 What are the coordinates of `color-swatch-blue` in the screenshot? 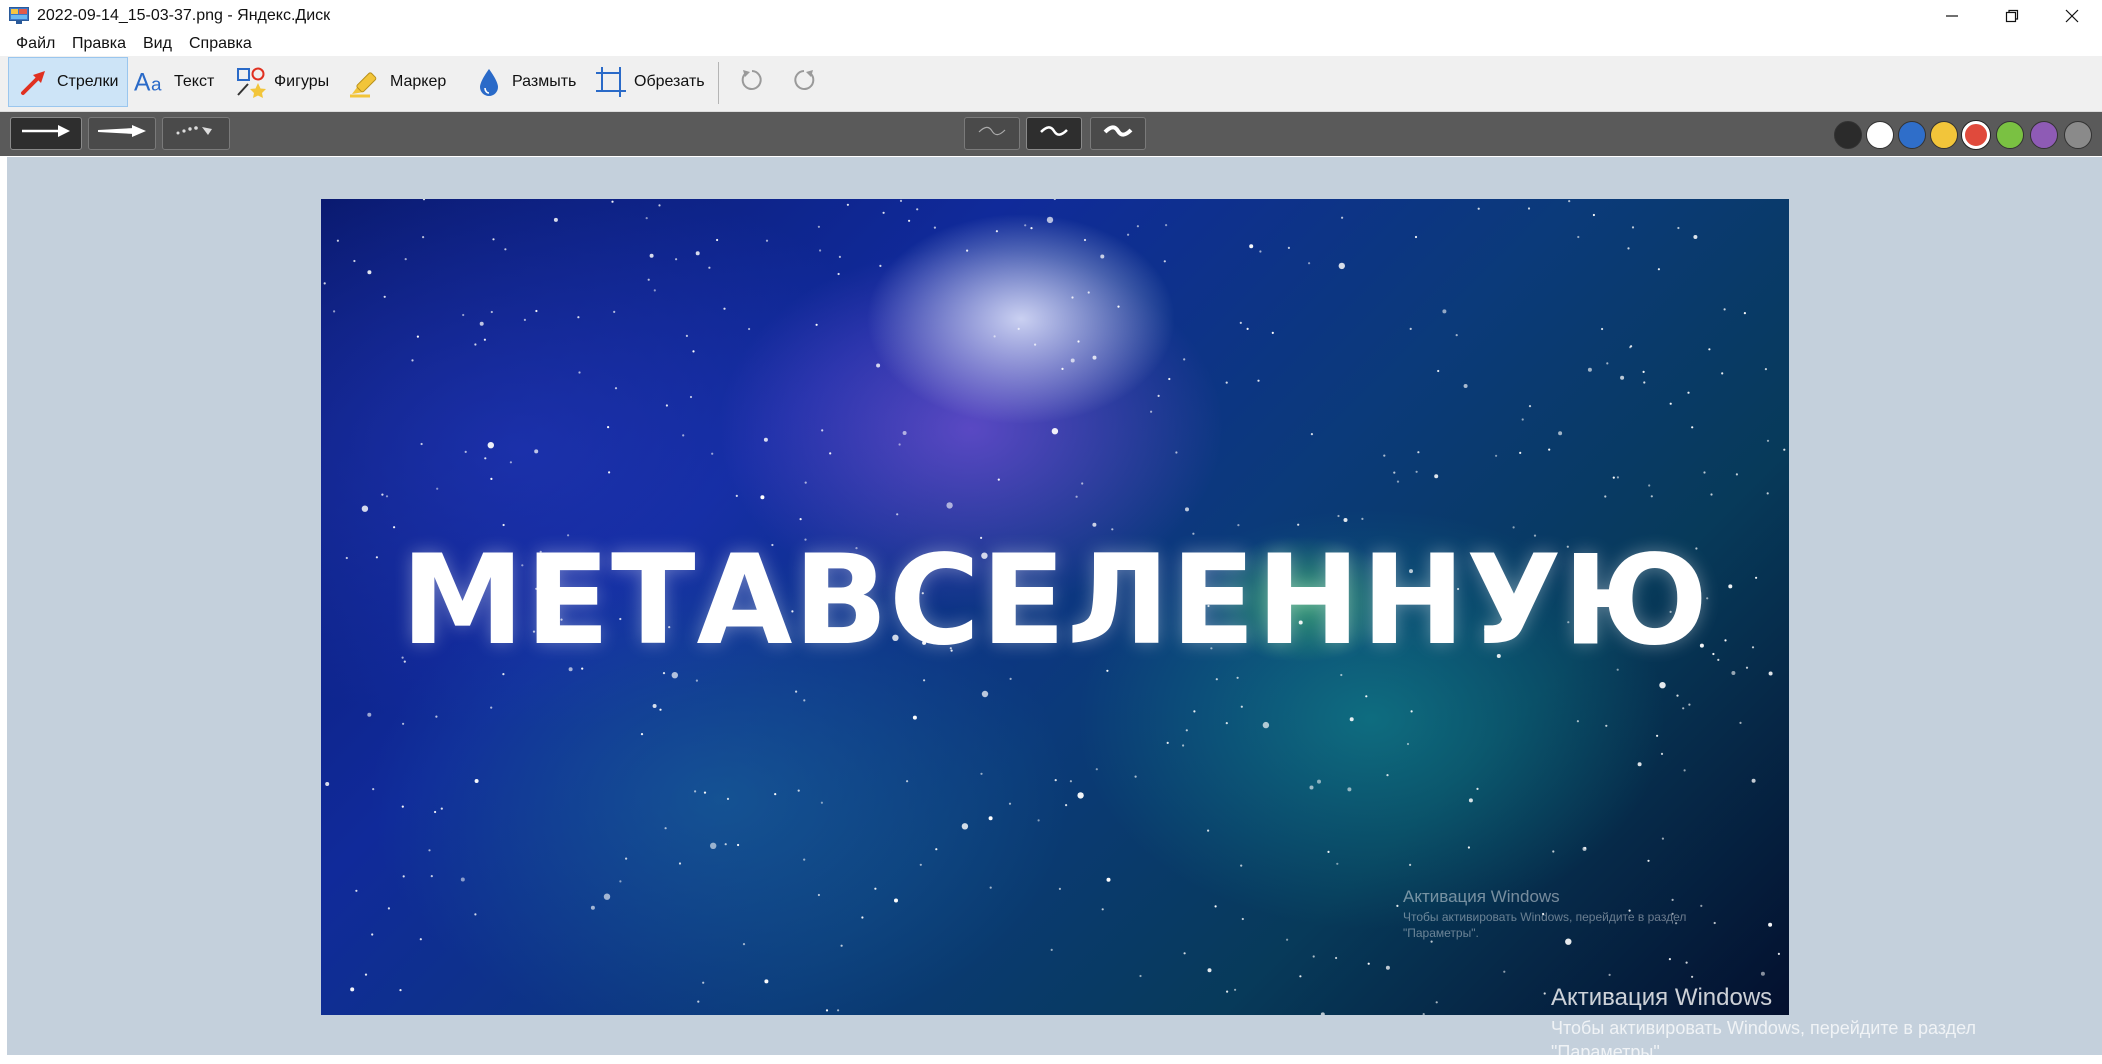 It's located at (1912, 135).